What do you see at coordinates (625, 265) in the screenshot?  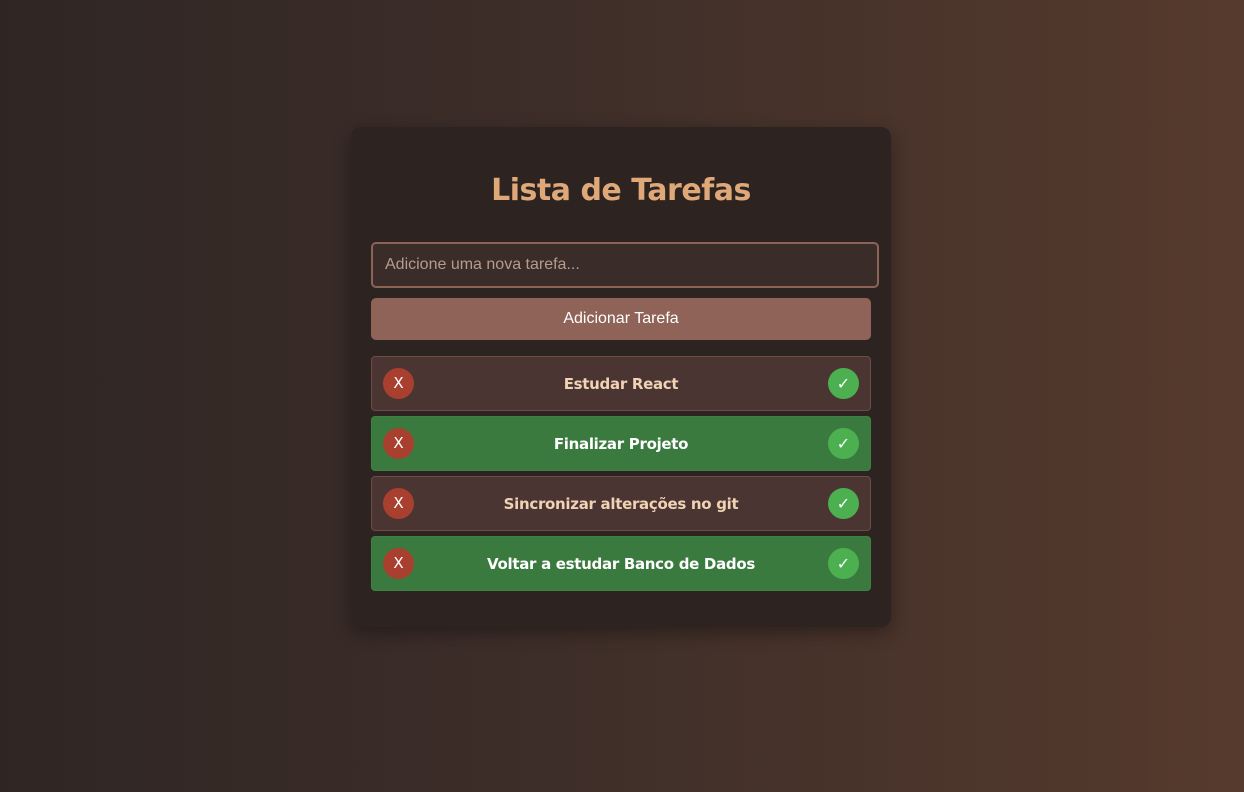 I see `new-task-input` at bounding box center [625, 265].